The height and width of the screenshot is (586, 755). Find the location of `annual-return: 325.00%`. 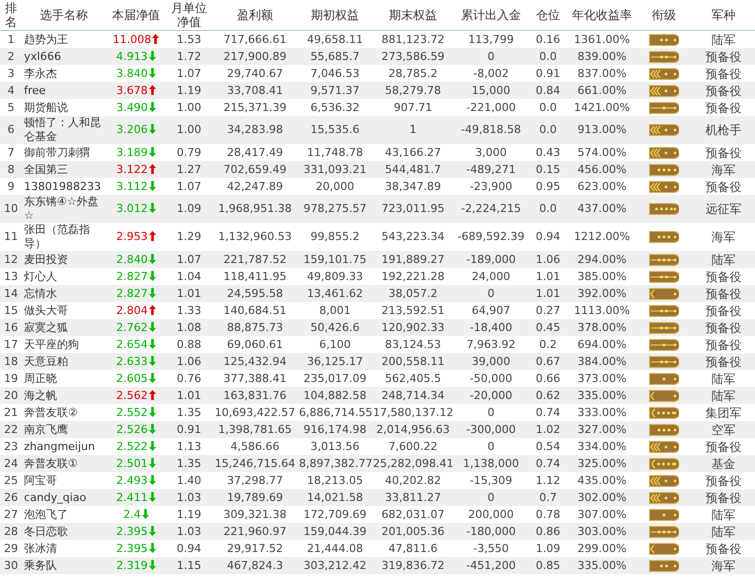

annual-return: 325.00% is located at coordinates (602, 463).